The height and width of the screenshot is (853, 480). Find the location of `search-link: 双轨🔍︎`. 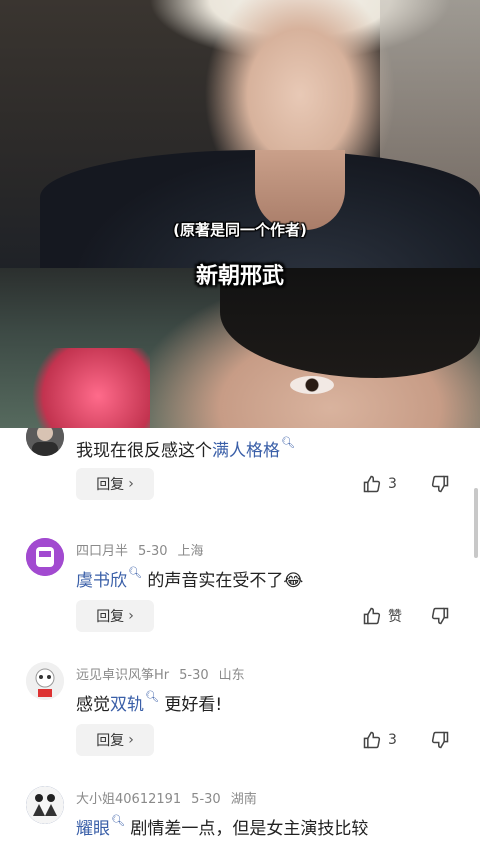

search-link: 双轨🔍︎ is located at coordinates (134, 702).